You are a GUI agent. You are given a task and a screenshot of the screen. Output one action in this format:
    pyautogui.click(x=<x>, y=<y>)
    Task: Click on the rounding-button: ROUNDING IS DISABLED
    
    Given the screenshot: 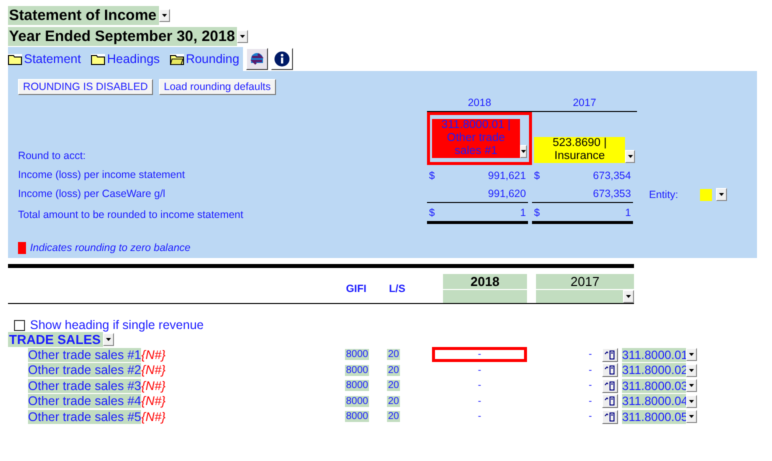 What is the action you would take?
    pyautogui.click(x=85, y=87)
    